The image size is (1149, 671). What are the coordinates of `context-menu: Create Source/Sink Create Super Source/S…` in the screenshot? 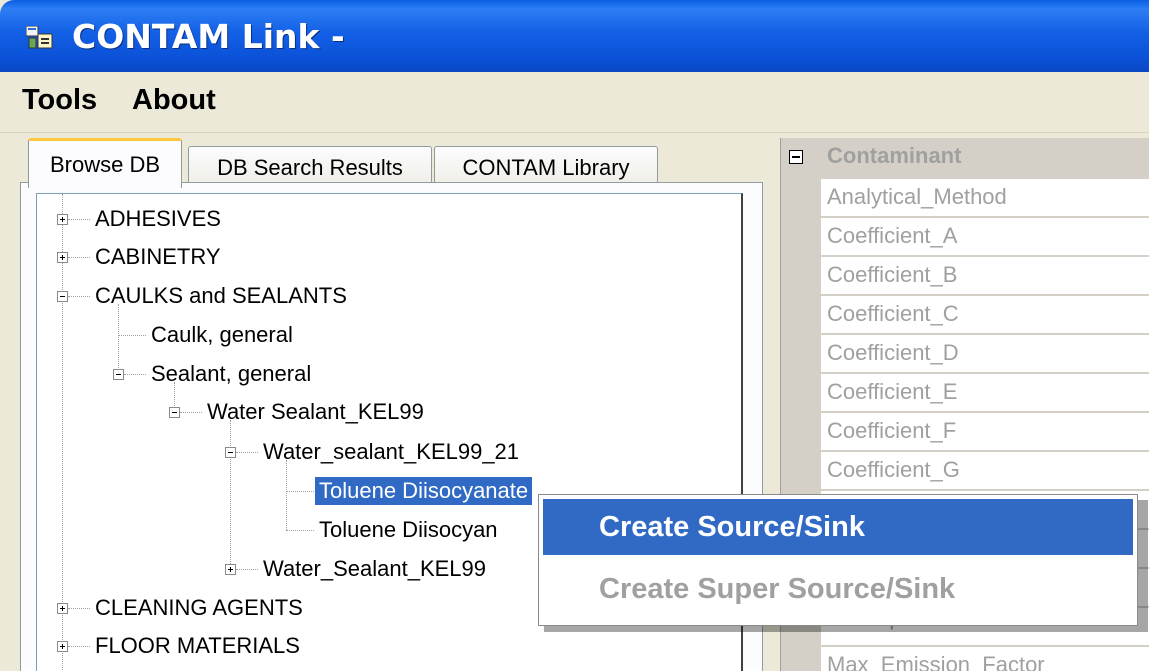 It's located at (838, 560).